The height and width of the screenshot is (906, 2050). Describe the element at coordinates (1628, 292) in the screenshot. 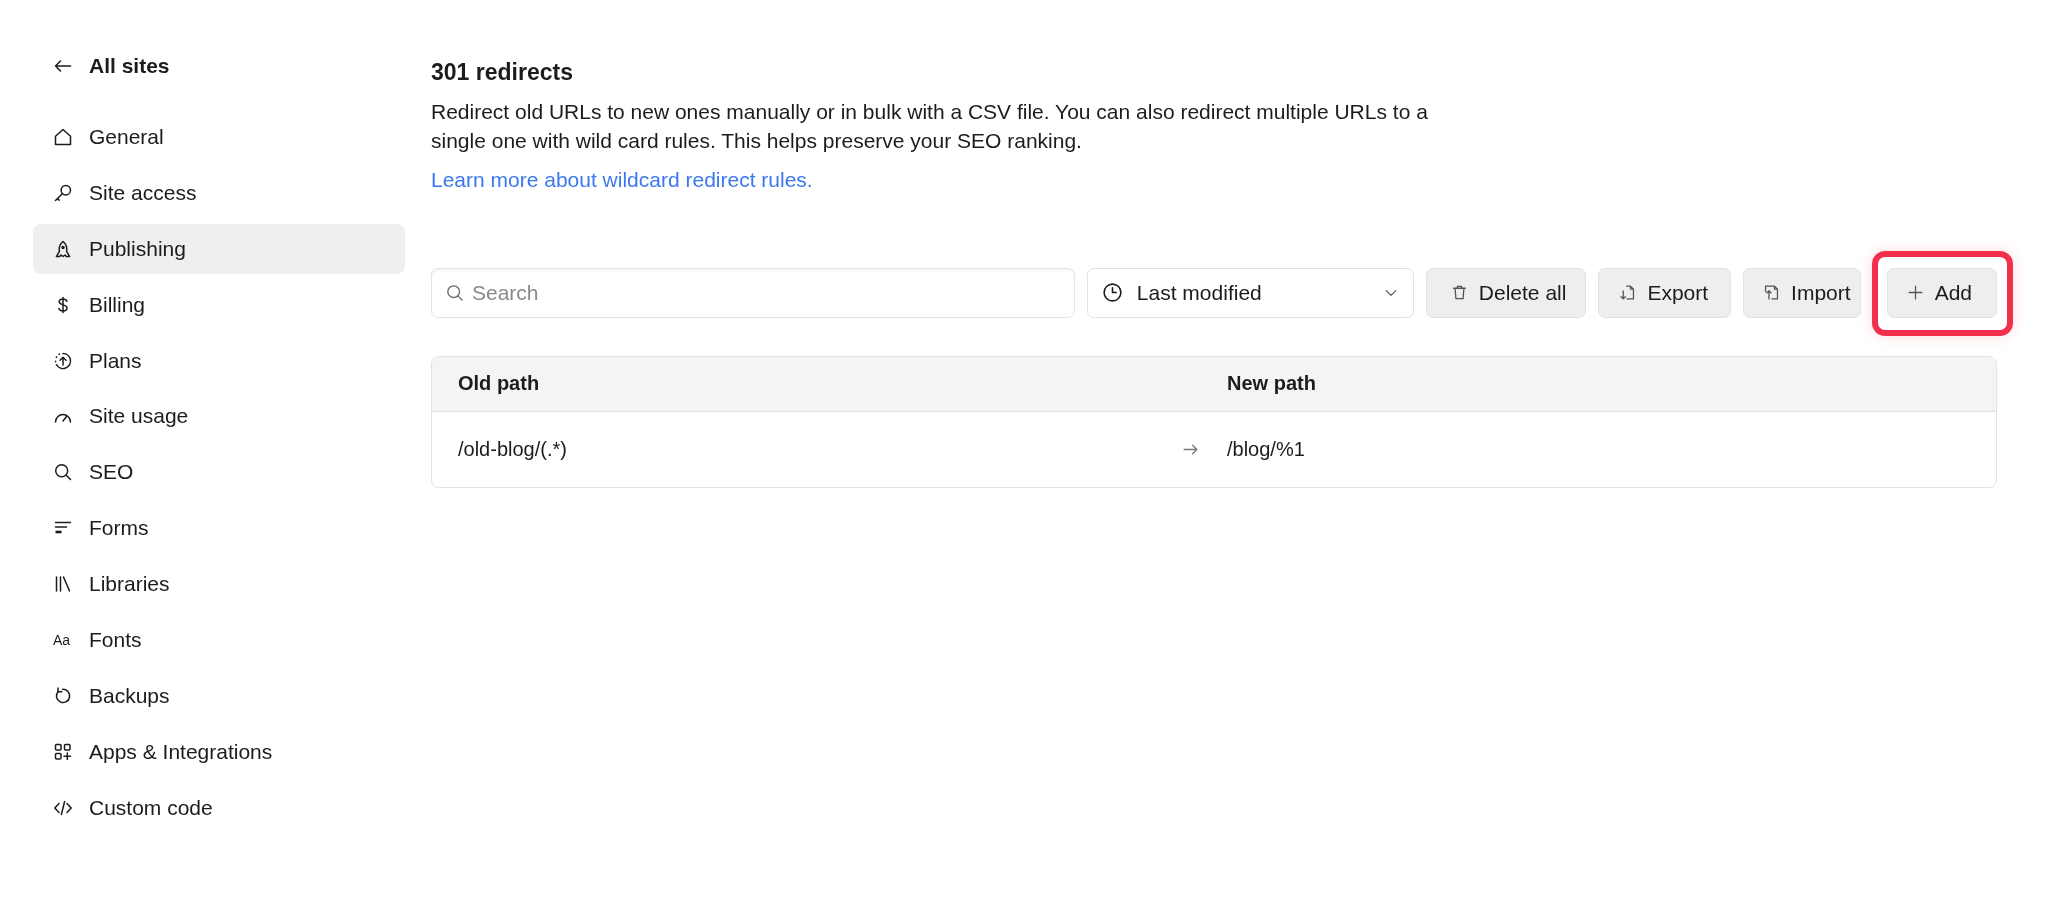

I see `file-arrow-down-icon` at that location.